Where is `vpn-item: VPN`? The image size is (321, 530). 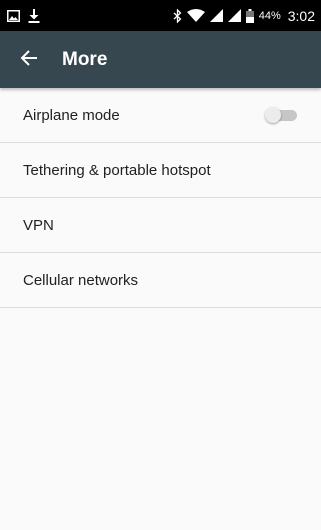 vpn-item: VPN is located at coordinates (160, 225).